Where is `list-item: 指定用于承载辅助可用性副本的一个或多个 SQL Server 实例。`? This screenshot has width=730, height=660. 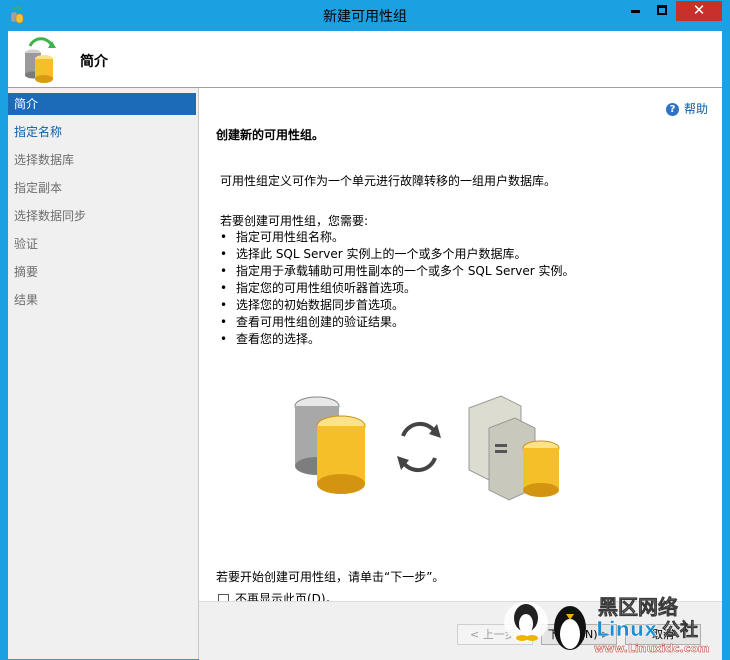
list-item: 指定用于承载辅助可用性副本的一个或多个 SQL Server 实例。 is located at coordinates (397, 271).